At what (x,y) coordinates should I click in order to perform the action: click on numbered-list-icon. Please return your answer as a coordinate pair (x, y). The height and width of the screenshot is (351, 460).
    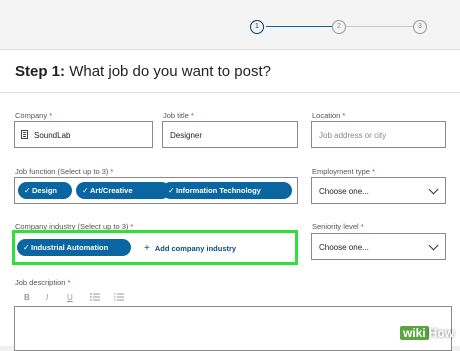
    Looking at the image, I should click on (119, 297).